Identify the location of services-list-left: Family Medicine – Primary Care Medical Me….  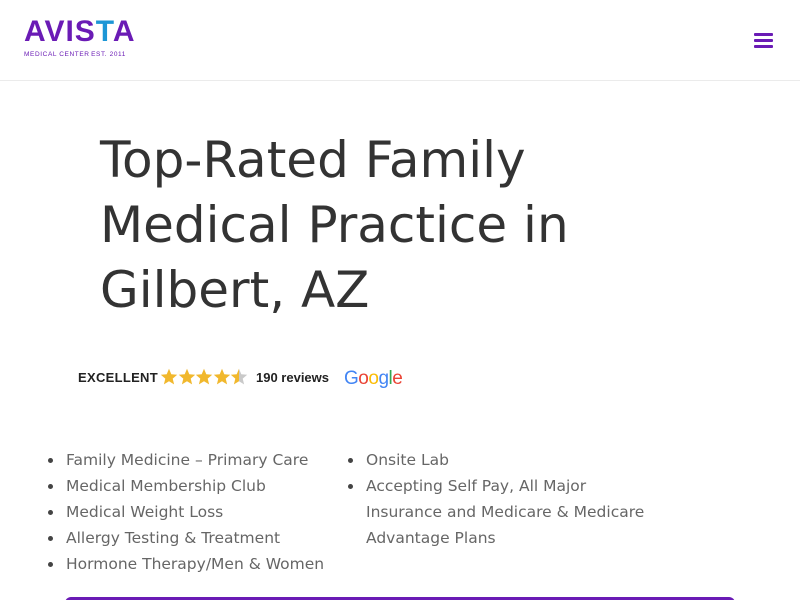
(198, 512).